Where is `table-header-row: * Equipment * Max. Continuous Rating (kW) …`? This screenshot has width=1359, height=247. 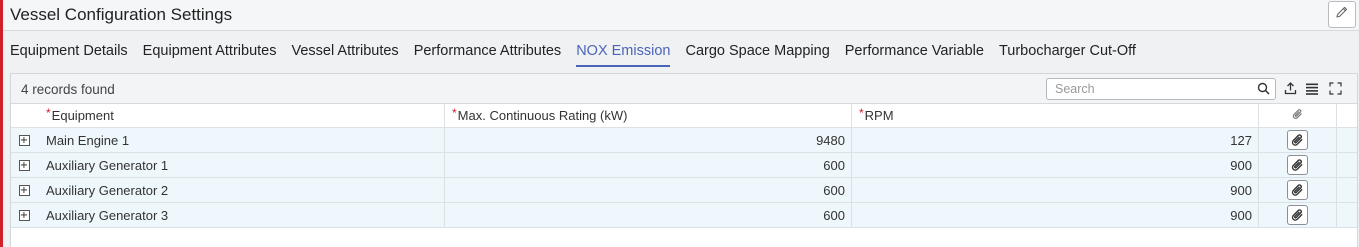
table-header-row: * Equipment * Max. Continuous Rating (kW) … is located at coordinates (684, 116).